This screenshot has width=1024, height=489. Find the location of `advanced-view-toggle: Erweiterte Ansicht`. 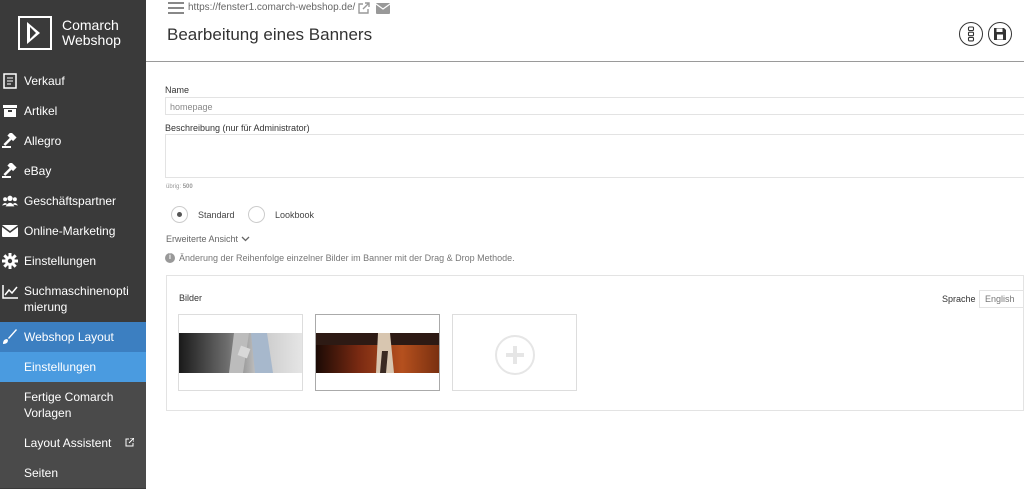

advanced-view-toggle: Erweiterte Ansicht is located at coordinates (208, 239).